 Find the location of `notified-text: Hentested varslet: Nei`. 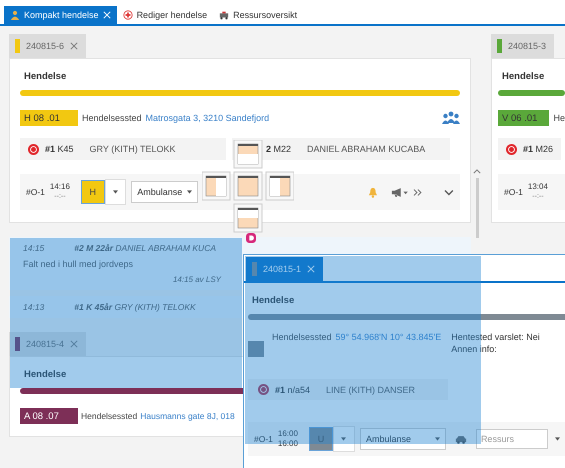

notified-text: Hentested varslet: Nei is located at coordinates (495, 337).